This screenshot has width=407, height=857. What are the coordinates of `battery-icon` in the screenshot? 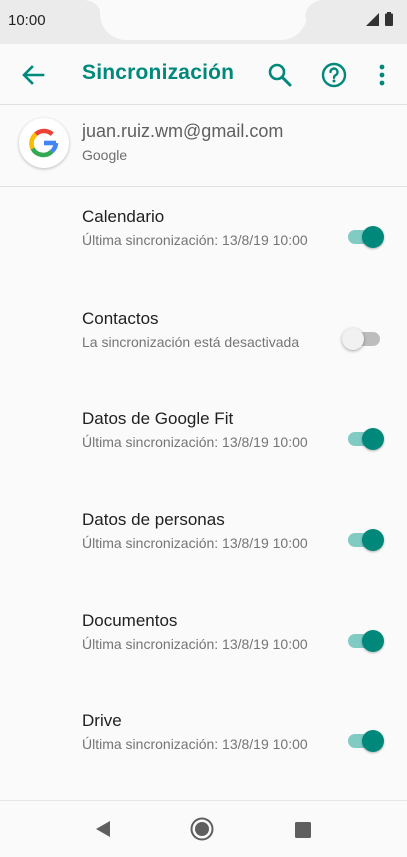 It's located at (389, 19).